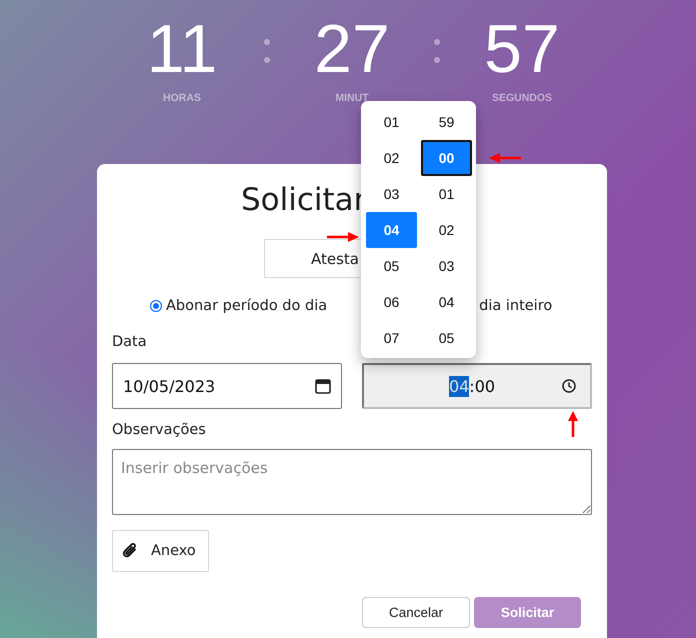 Image resolution: width=696 pixels, height=638 pixels. I want to click on field-label: Data, so click(129, 343).